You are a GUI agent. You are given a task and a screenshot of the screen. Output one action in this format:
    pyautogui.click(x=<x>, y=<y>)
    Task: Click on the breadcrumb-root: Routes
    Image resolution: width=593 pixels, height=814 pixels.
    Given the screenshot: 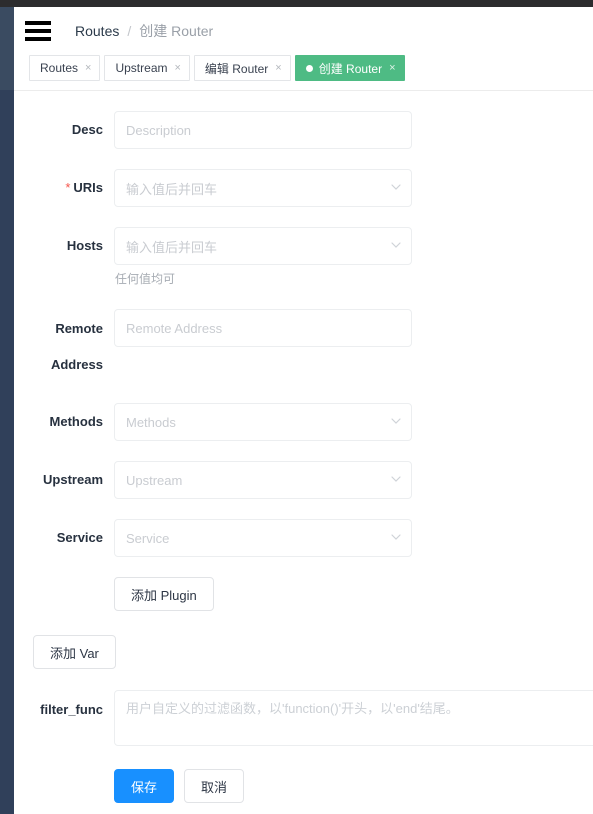 What is the action you would take?
    pyautogui.click(x=97, y=31)
    